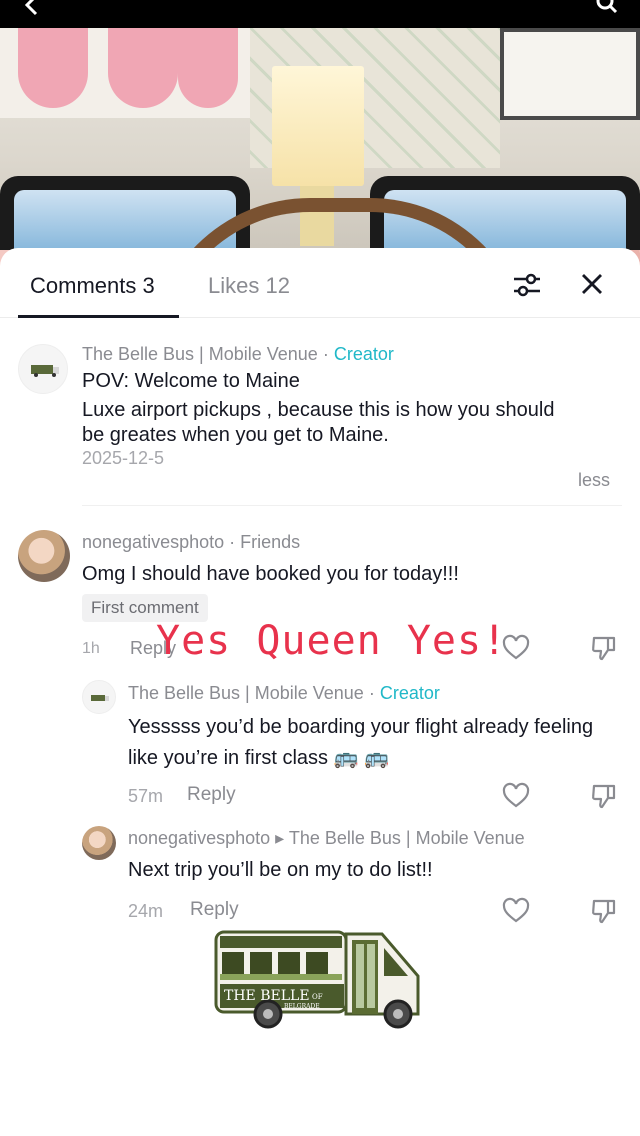  What do you see at coordinates (146, 911) in the screenshot?
I see `reply-time: 24m` at bounding box center [146, 911].